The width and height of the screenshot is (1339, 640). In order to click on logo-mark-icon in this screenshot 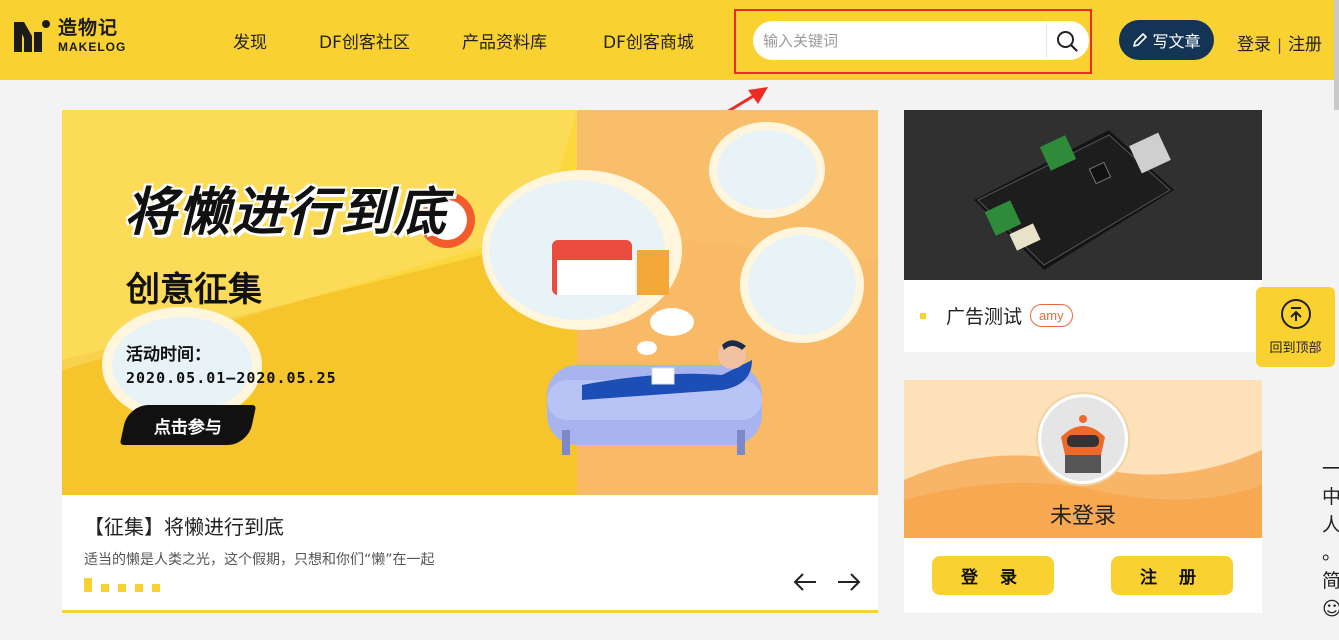, I will do `click(32, 36)`.